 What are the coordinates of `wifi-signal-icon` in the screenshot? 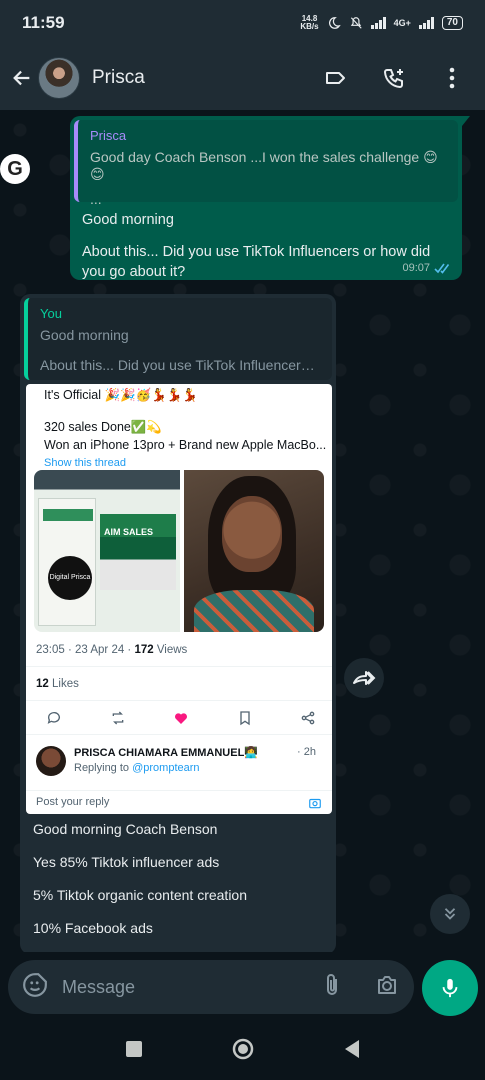 It's located at (378, 23).